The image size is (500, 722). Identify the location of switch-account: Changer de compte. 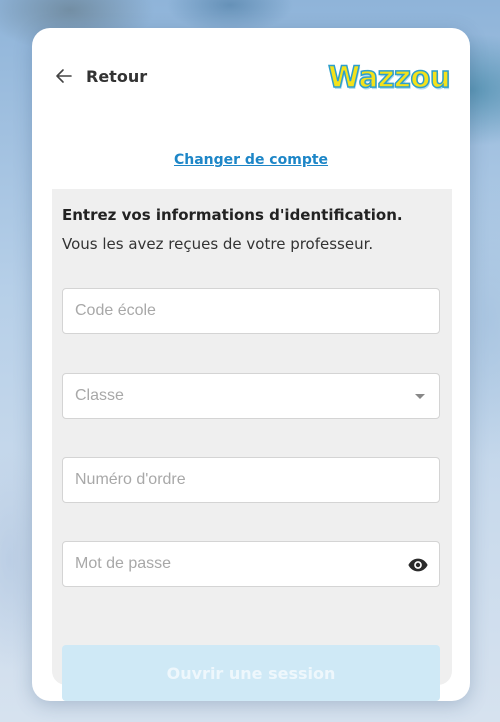
(251, 158).